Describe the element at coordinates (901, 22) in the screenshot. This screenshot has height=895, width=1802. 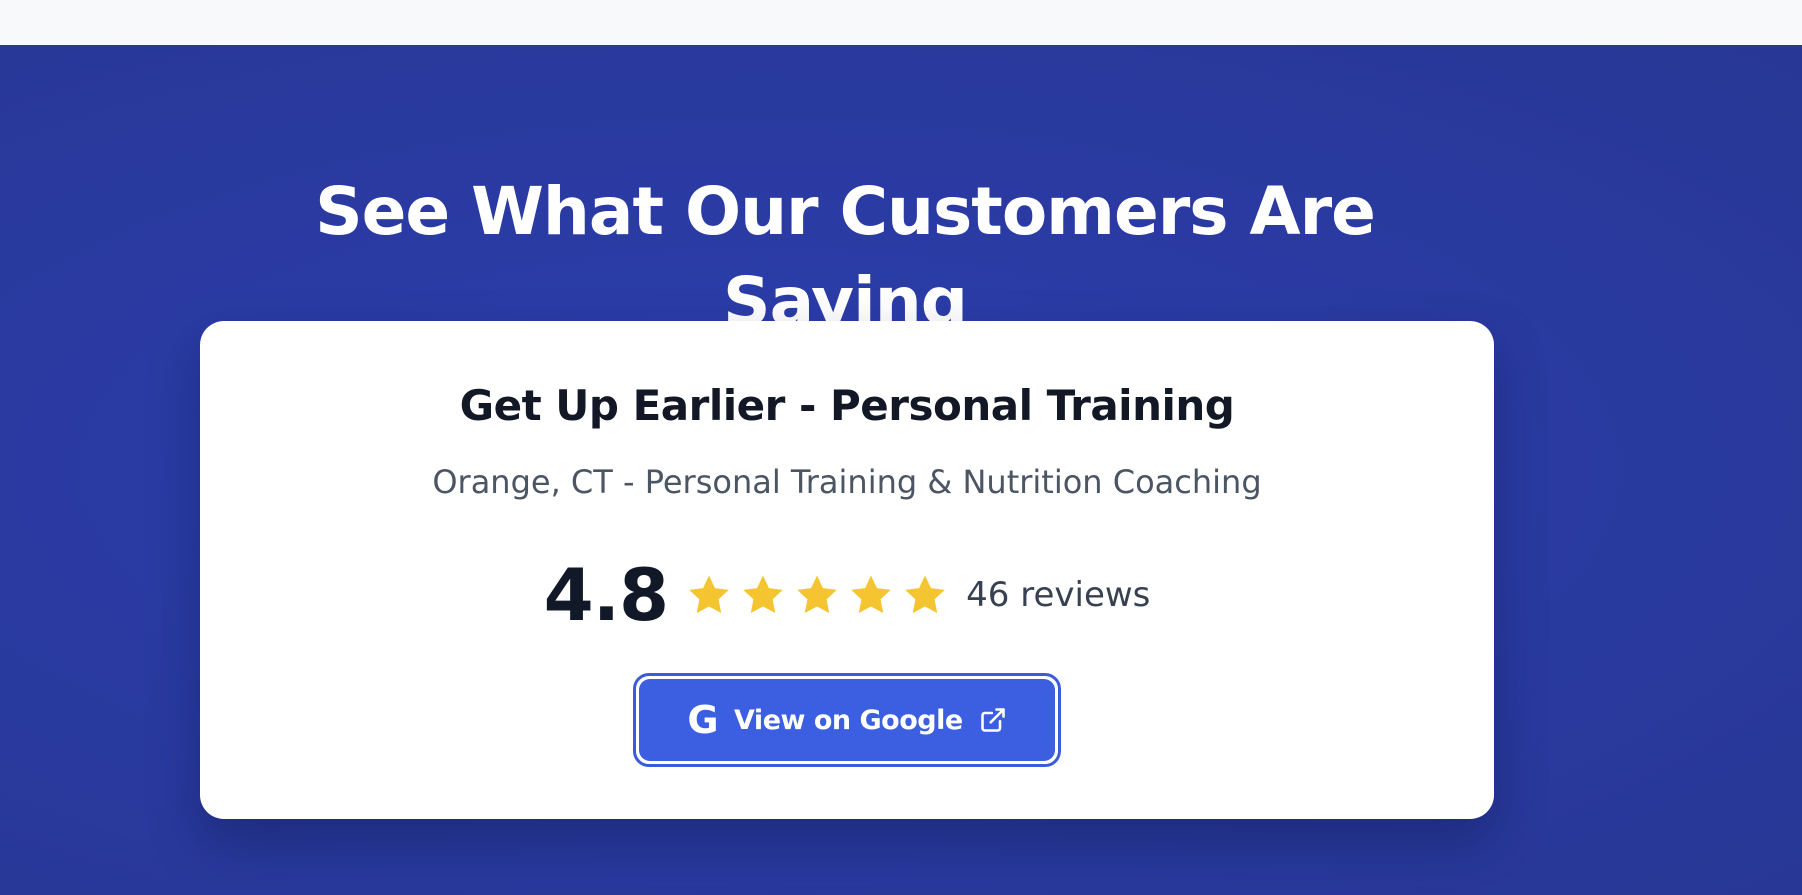
I see `top-bar` at that location.